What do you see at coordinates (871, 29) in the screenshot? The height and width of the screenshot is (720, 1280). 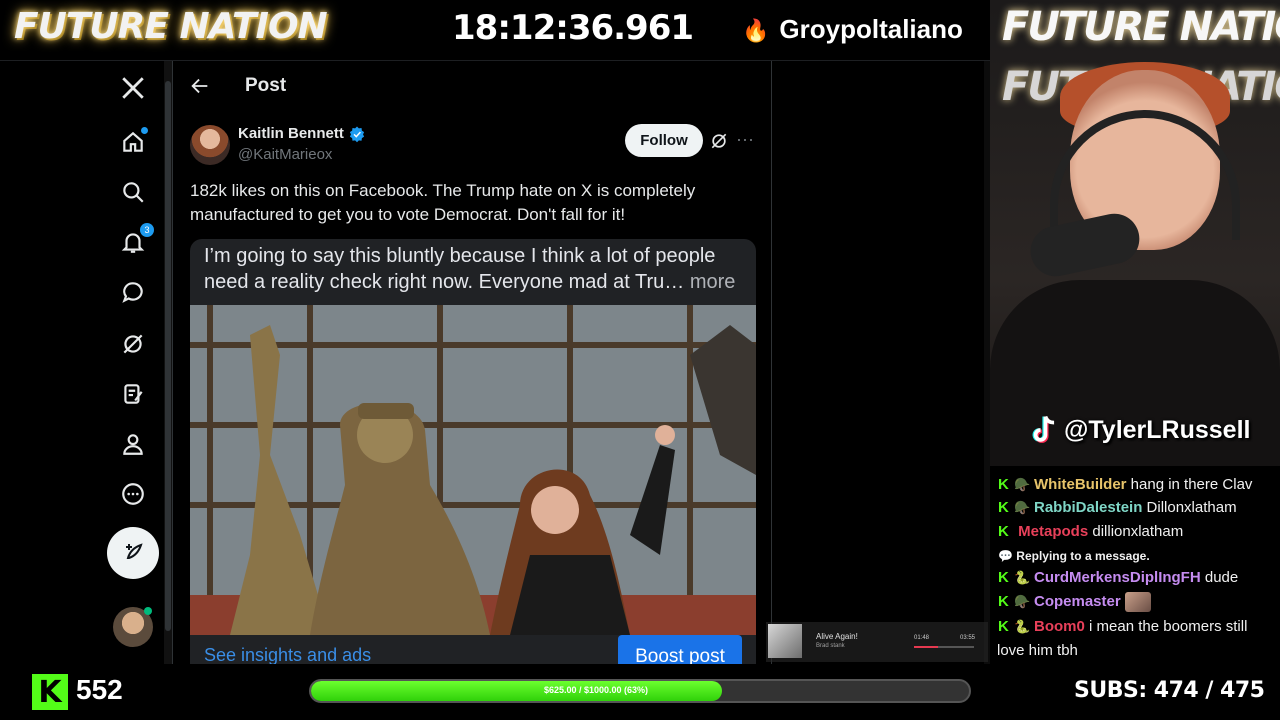 I see `latest-donor-name: Groypoltaliano` at bounding box center [871, 29].